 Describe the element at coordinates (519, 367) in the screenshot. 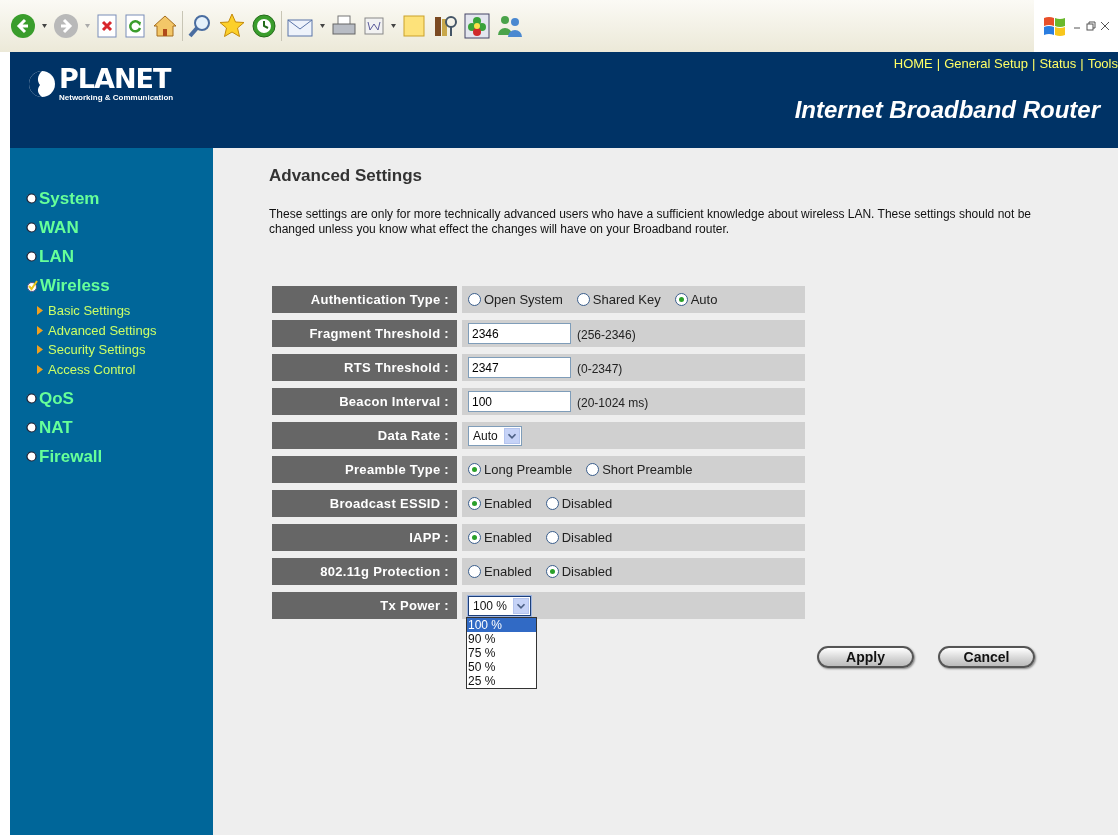

I see `text-field: 2347` at that location.